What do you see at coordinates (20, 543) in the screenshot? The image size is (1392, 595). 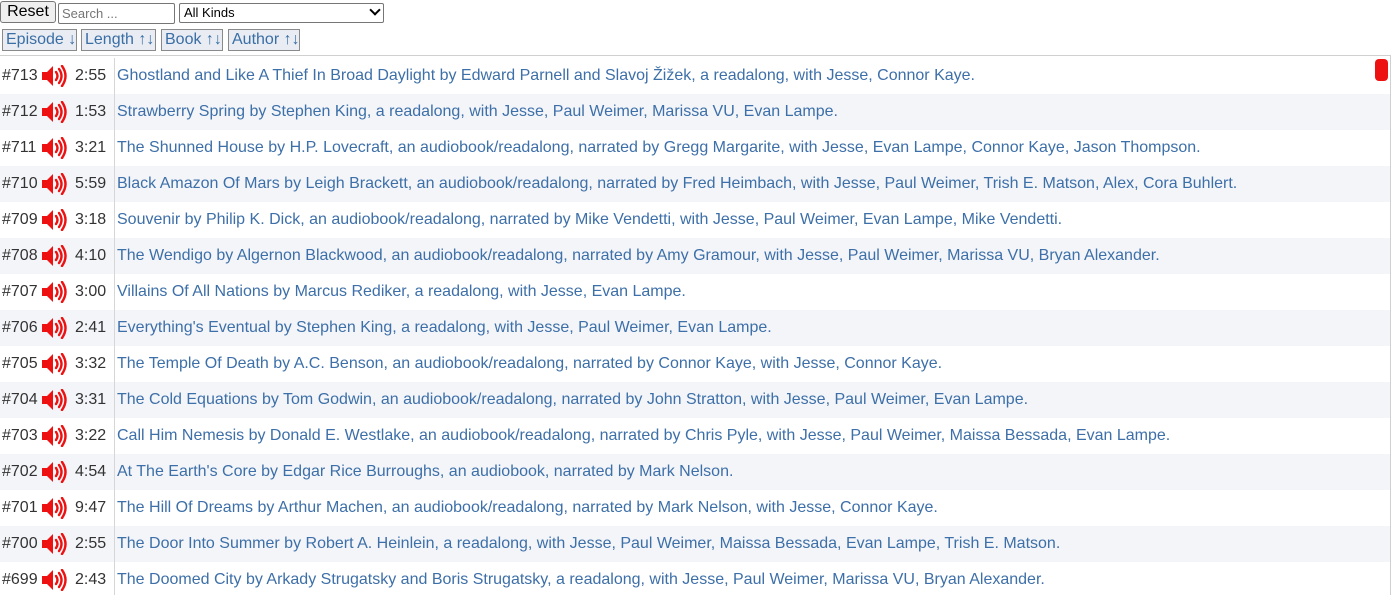 I see `episode-number: #700` at bounding box center [20, 543].